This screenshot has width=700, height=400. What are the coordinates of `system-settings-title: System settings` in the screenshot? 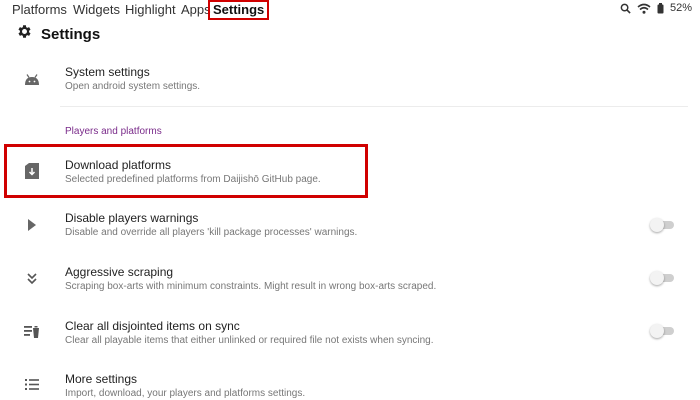 It's located at (107, 72).